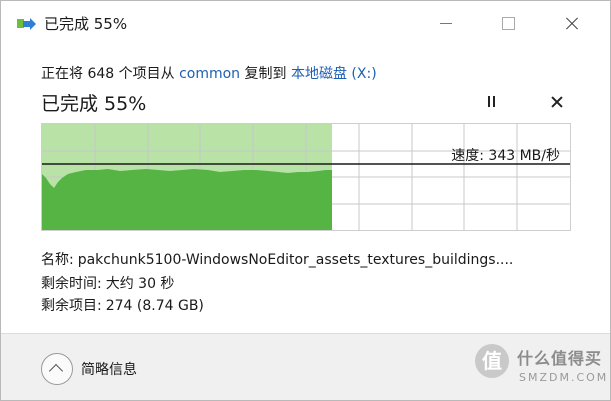 This screenshot has height=401, width=611. What do you see at coordinates (508, 24) in the screenshot?
I see `maximize-button` at bounding box center [508, 24].